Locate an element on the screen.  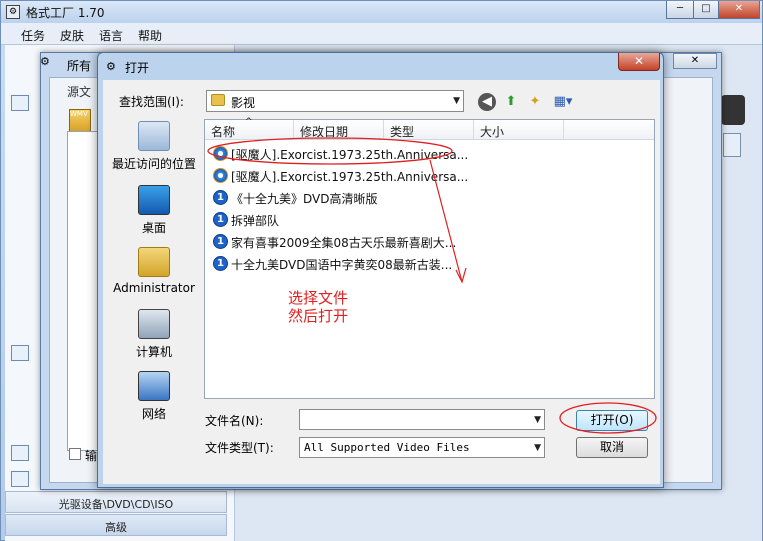
annotation-circle-open is located at coordinates (608, 418).